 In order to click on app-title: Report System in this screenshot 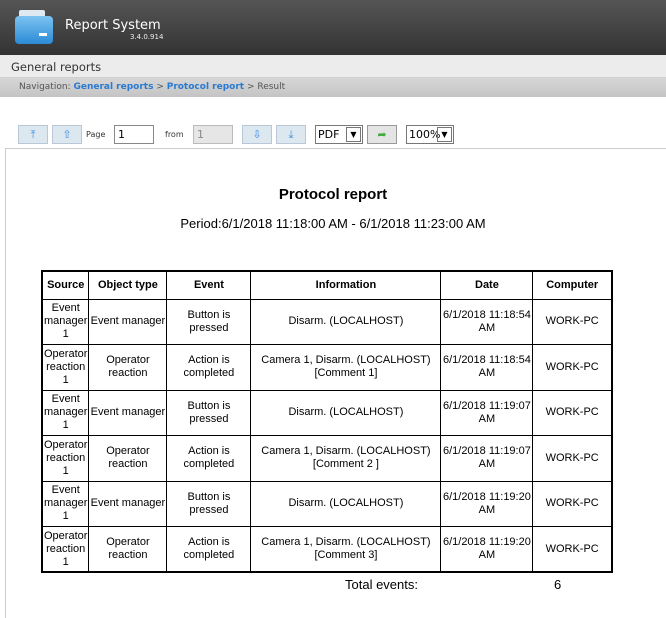, I will do `click(113, 25)`.